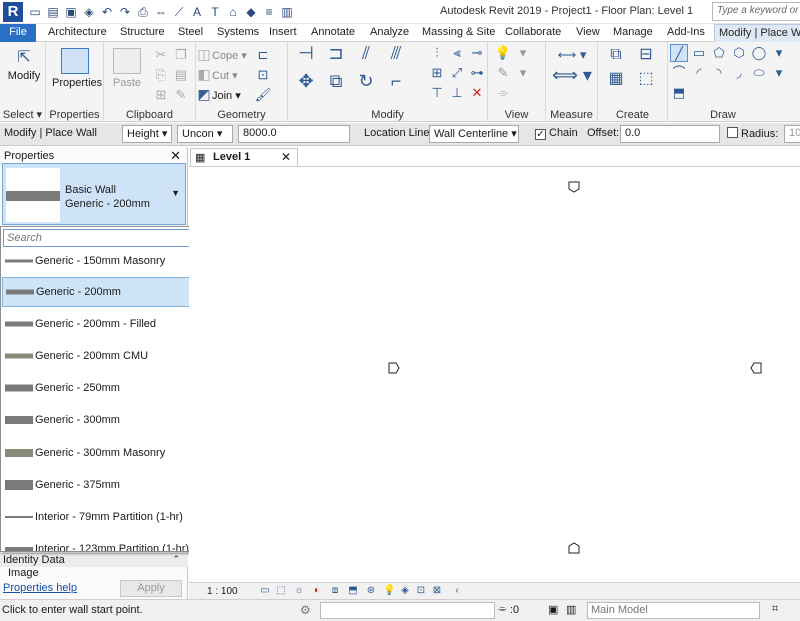 This screenshot has height=621, width=800. Describe the element at coordinates (502, 609) in the screenshot. I see `filter-icon: ⌯` at that location.